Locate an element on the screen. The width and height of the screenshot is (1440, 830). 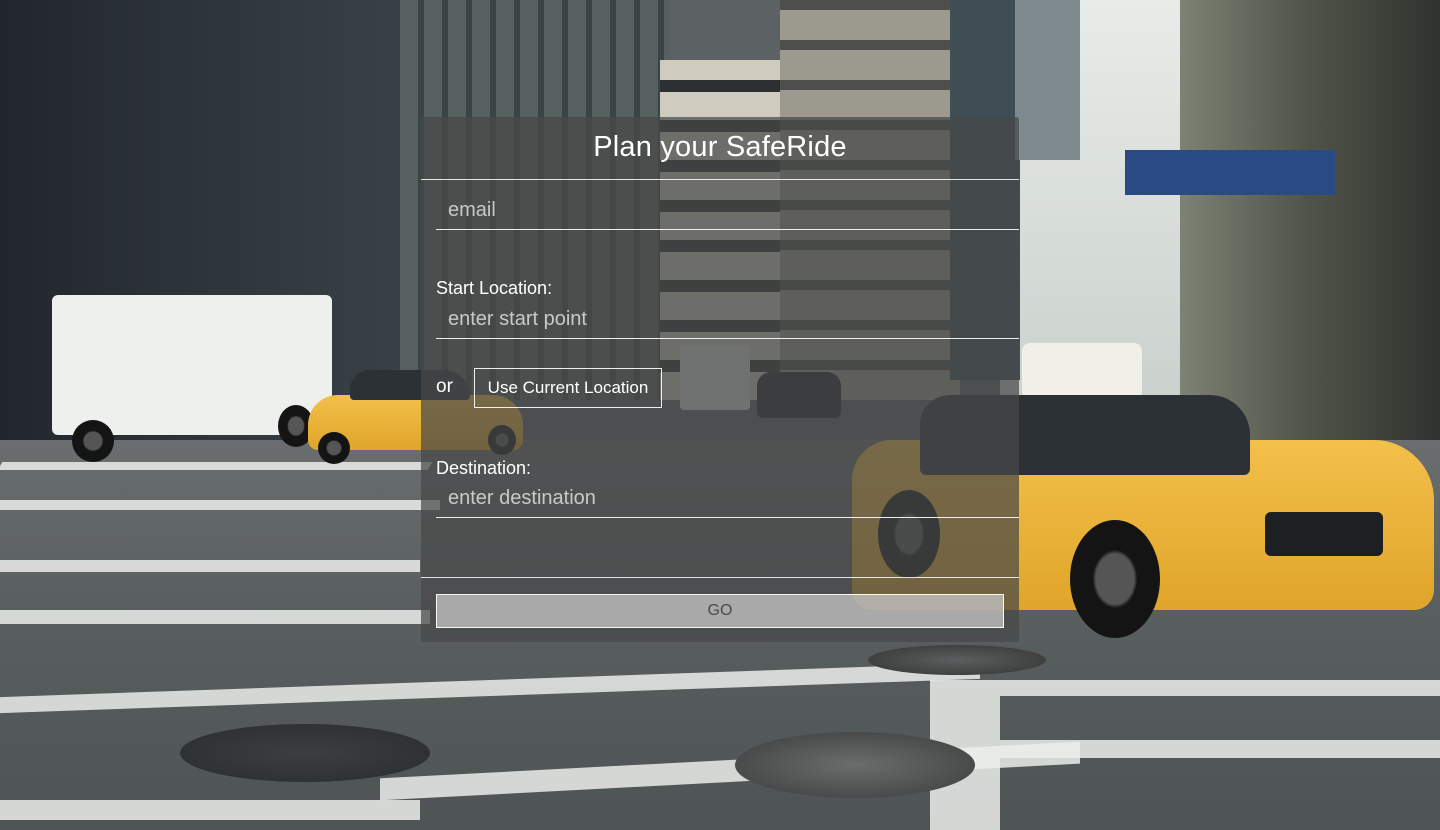
taxi-roof-sign is located at coordinates (1082, 369).